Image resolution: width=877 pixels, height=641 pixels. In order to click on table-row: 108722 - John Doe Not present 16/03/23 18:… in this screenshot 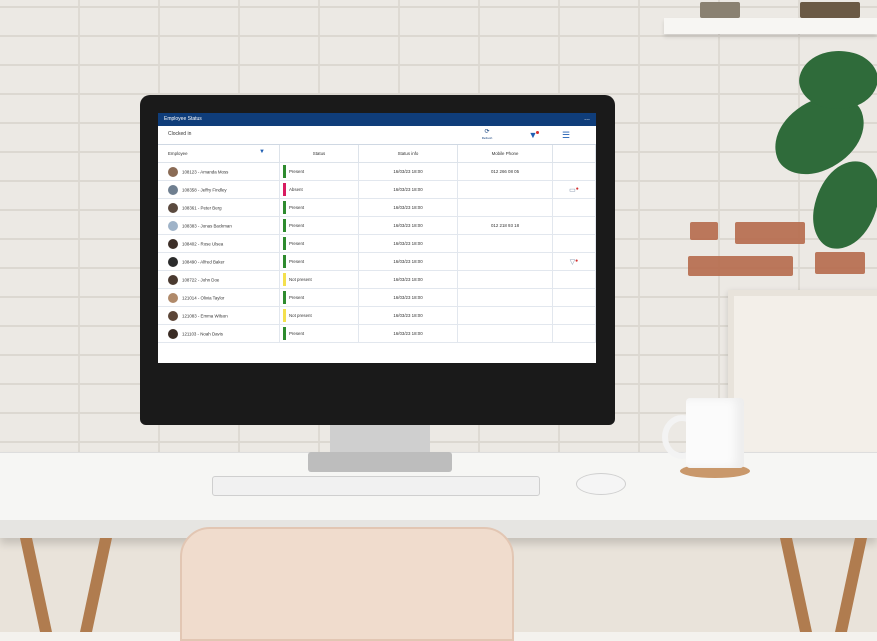, I will do `click(377, 279)`.